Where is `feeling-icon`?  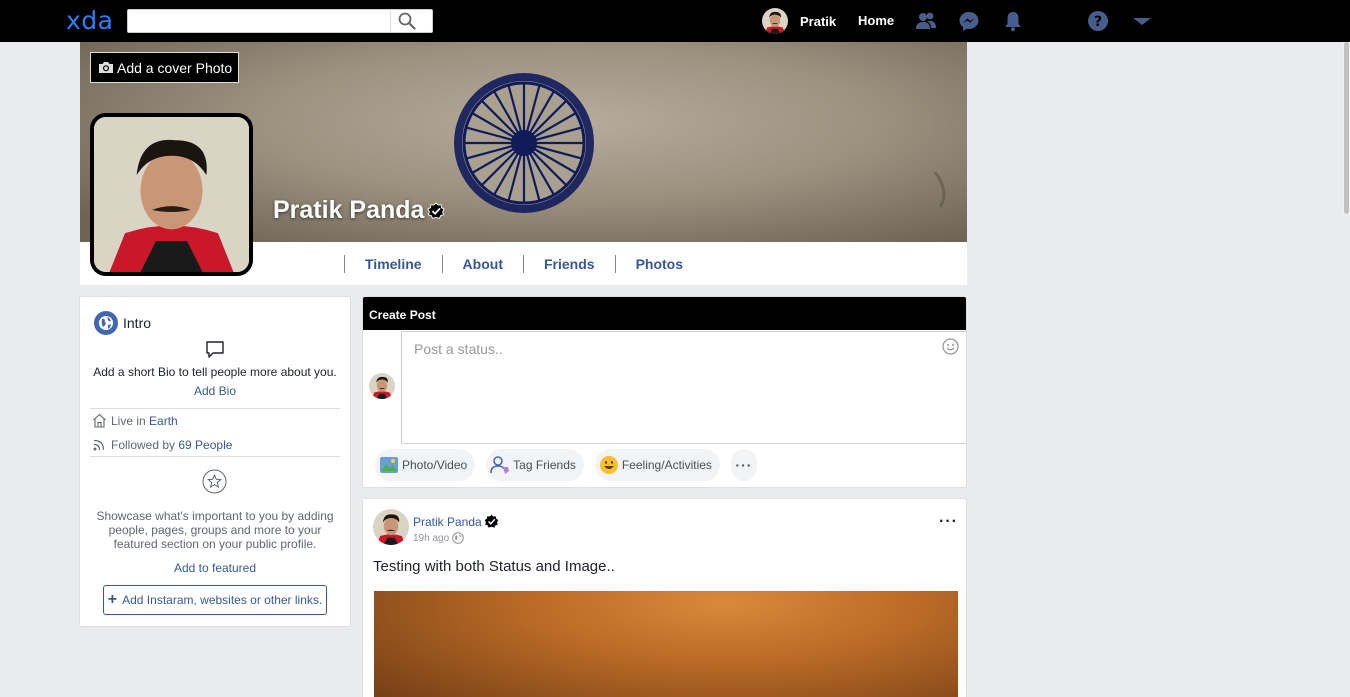
feeling-icon is located at coordinates (608, 465).